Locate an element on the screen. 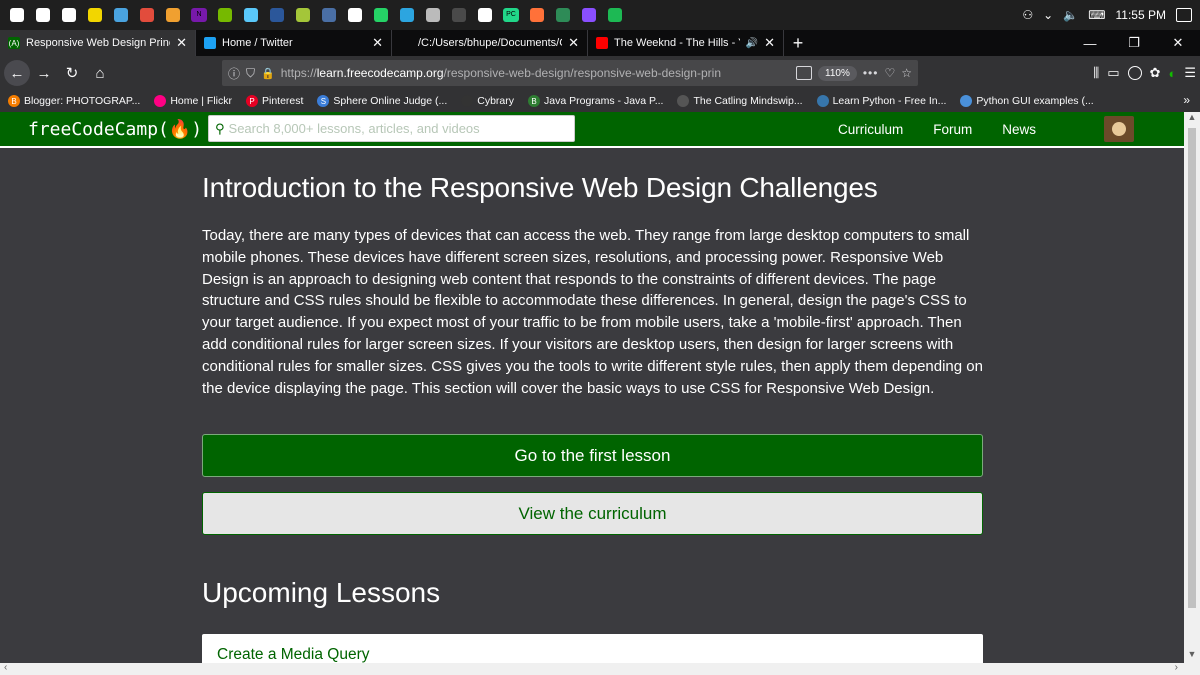 The image size is (1200, 675). extension-green-icon: ◐ is located at coordinates (1172, 73).